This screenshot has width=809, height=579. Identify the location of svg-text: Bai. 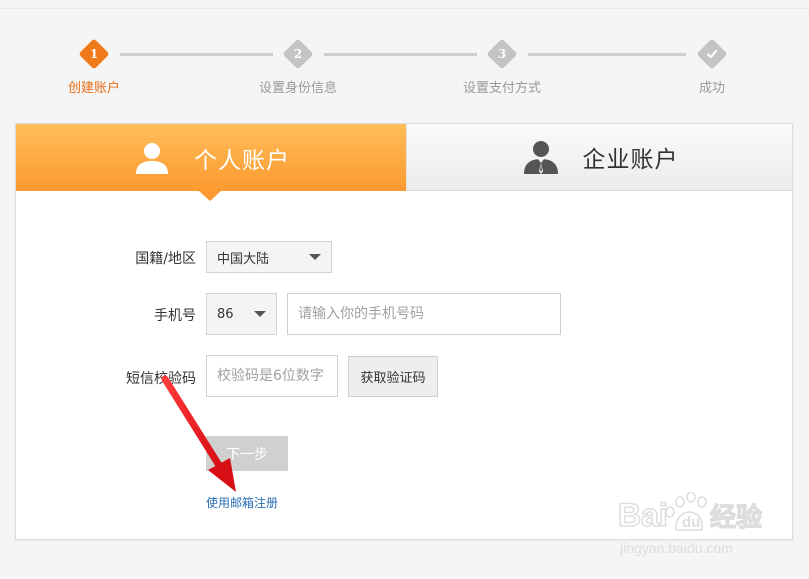
(643, 515).